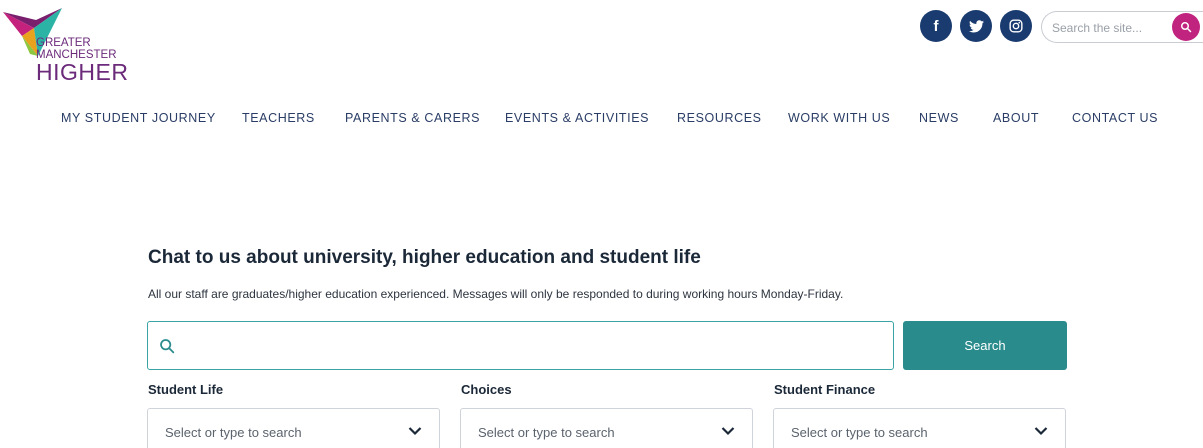 The height and width of the screenshot is (448, 1203). I want to click on site-logo: GREATER MANCHESTER HIGHER, so click(90, 47).